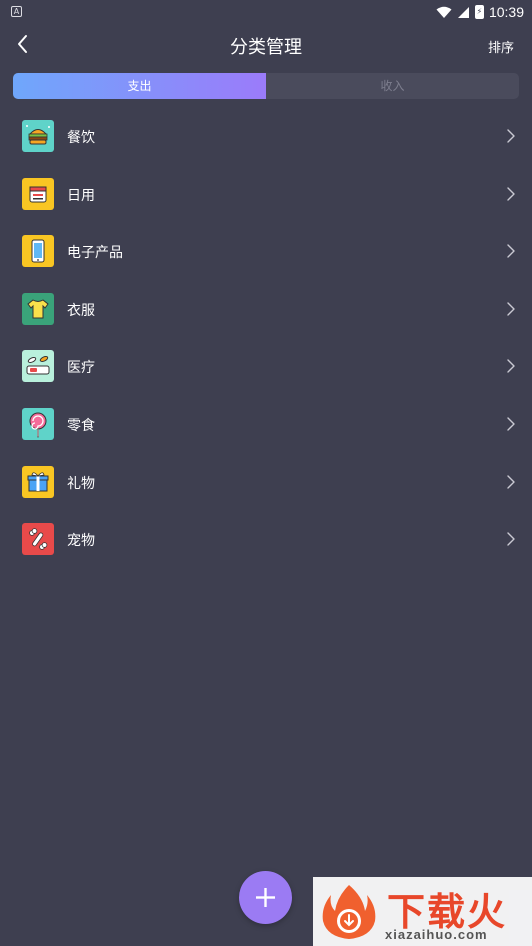 This screenshot has height=946, width=532. Describe the element at coordinates (349, 912) in the screenshot. I see `flame-logo-icon` at that location.